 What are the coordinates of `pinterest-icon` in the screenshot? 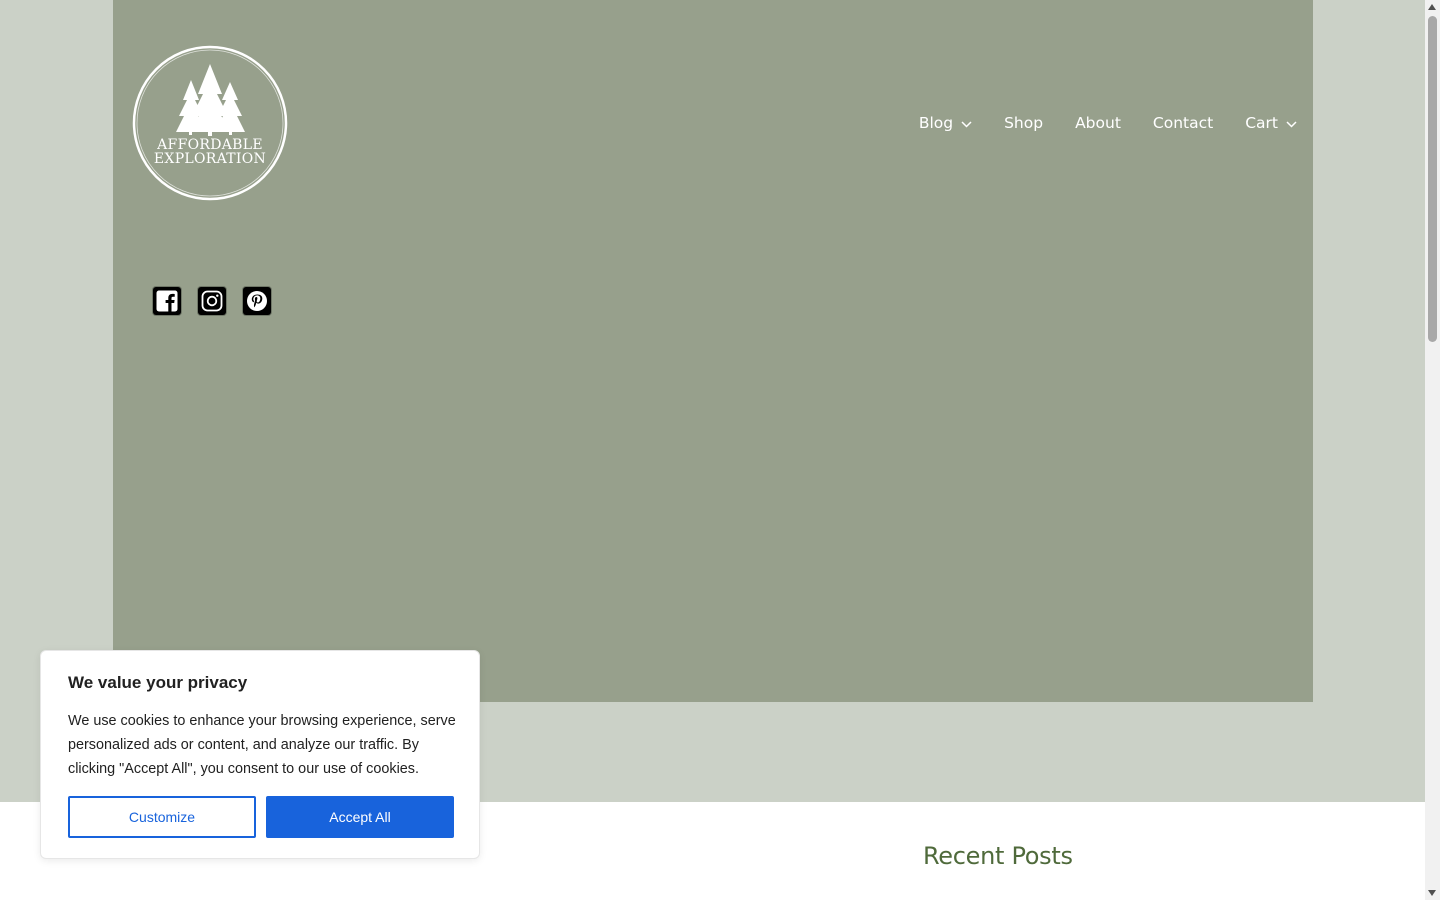 It's located at (257, 301).